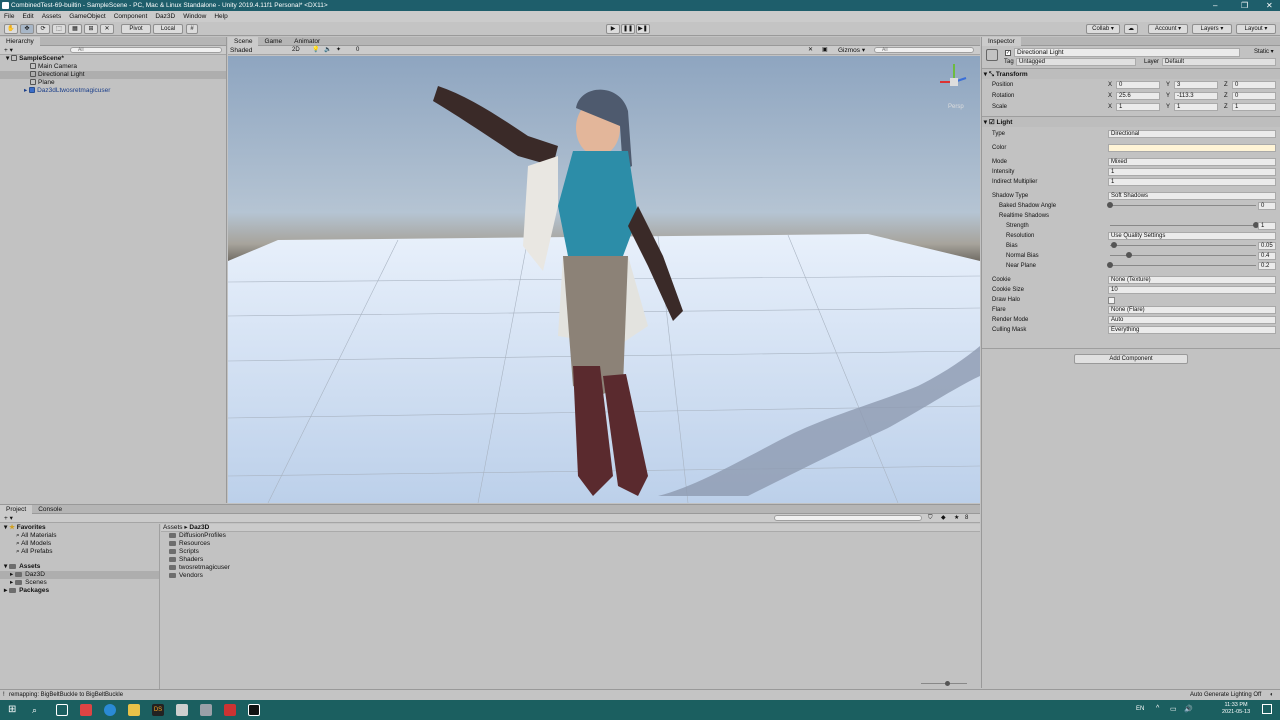  What do you see at coordinates (1192, 172) in the screenshot?
I see `intensity-field: 1` at bounding box center [1192, 172].